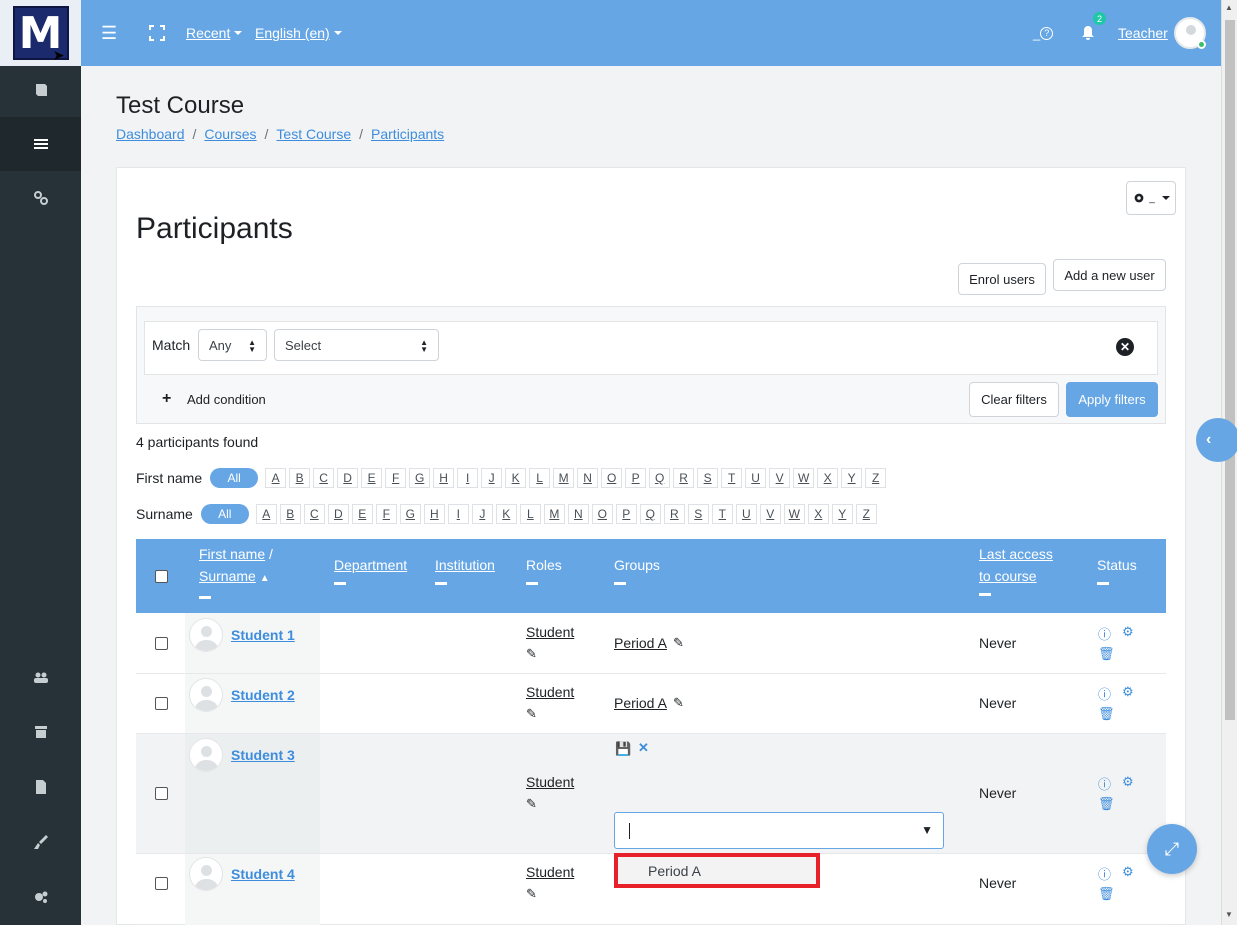 The height and width of the screenshot is (925, 1237). What do you see at coordinates (232, 345) in the screenshot?
I see `match-select: Any ▲ ▼` at bounding box center [232, 345].